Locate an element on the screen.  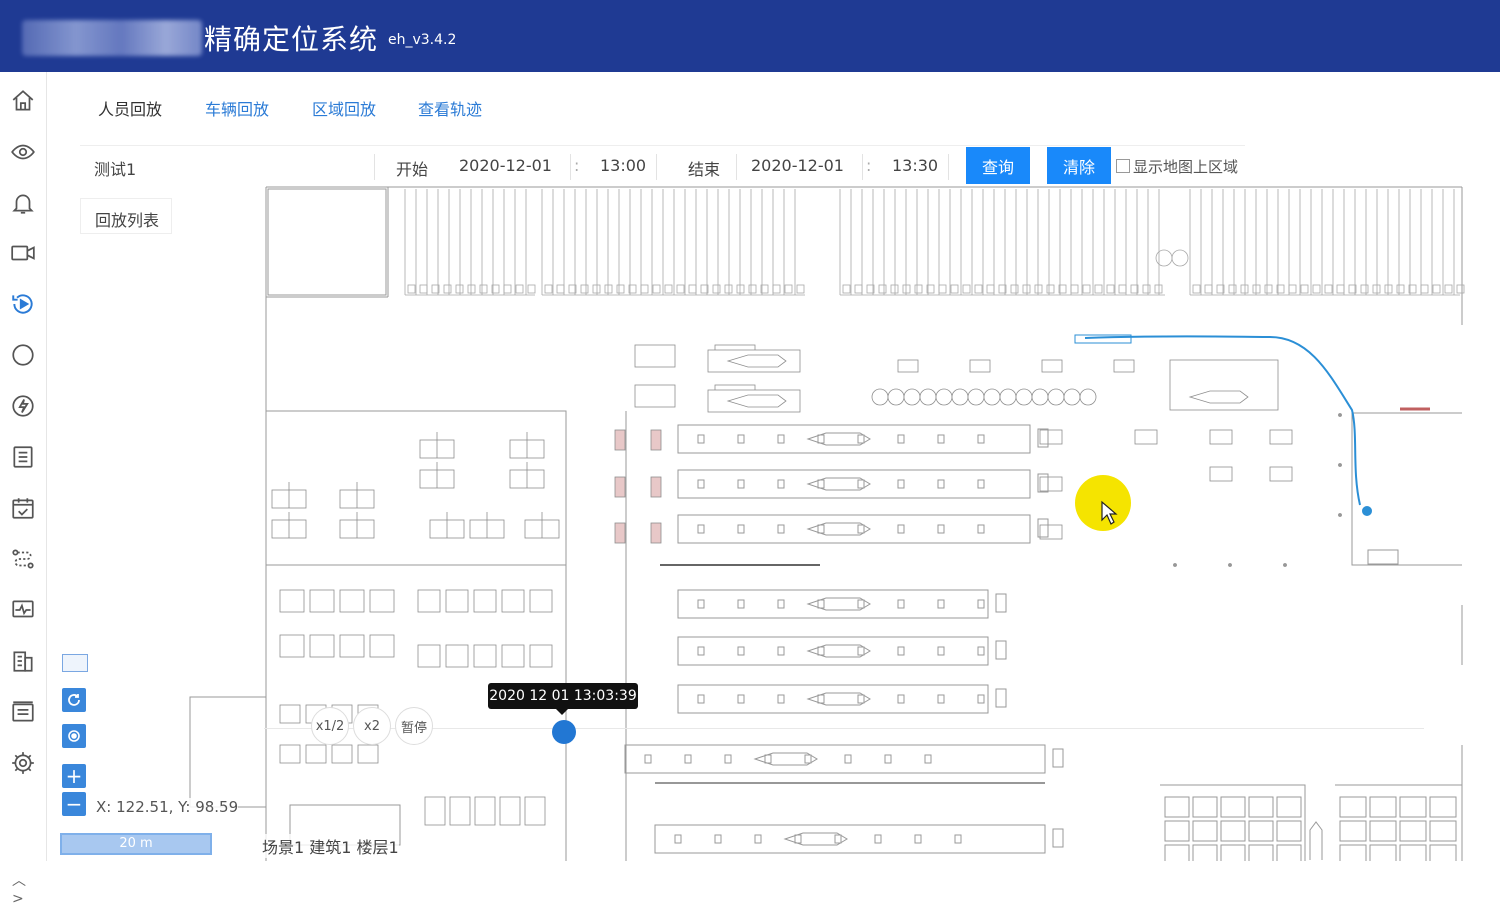
playback-icon is located at coordinates (23, 304).